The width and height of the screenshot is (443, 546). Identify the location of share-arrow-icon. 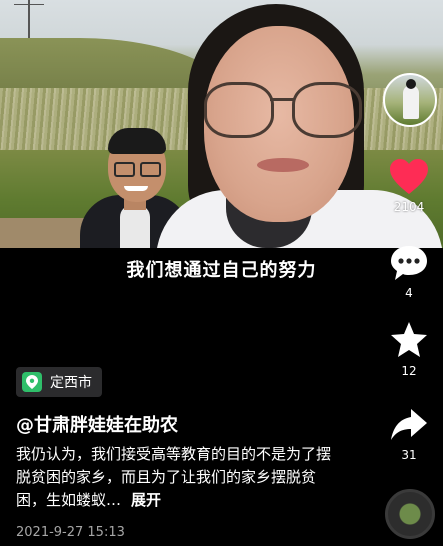
(409, 424).